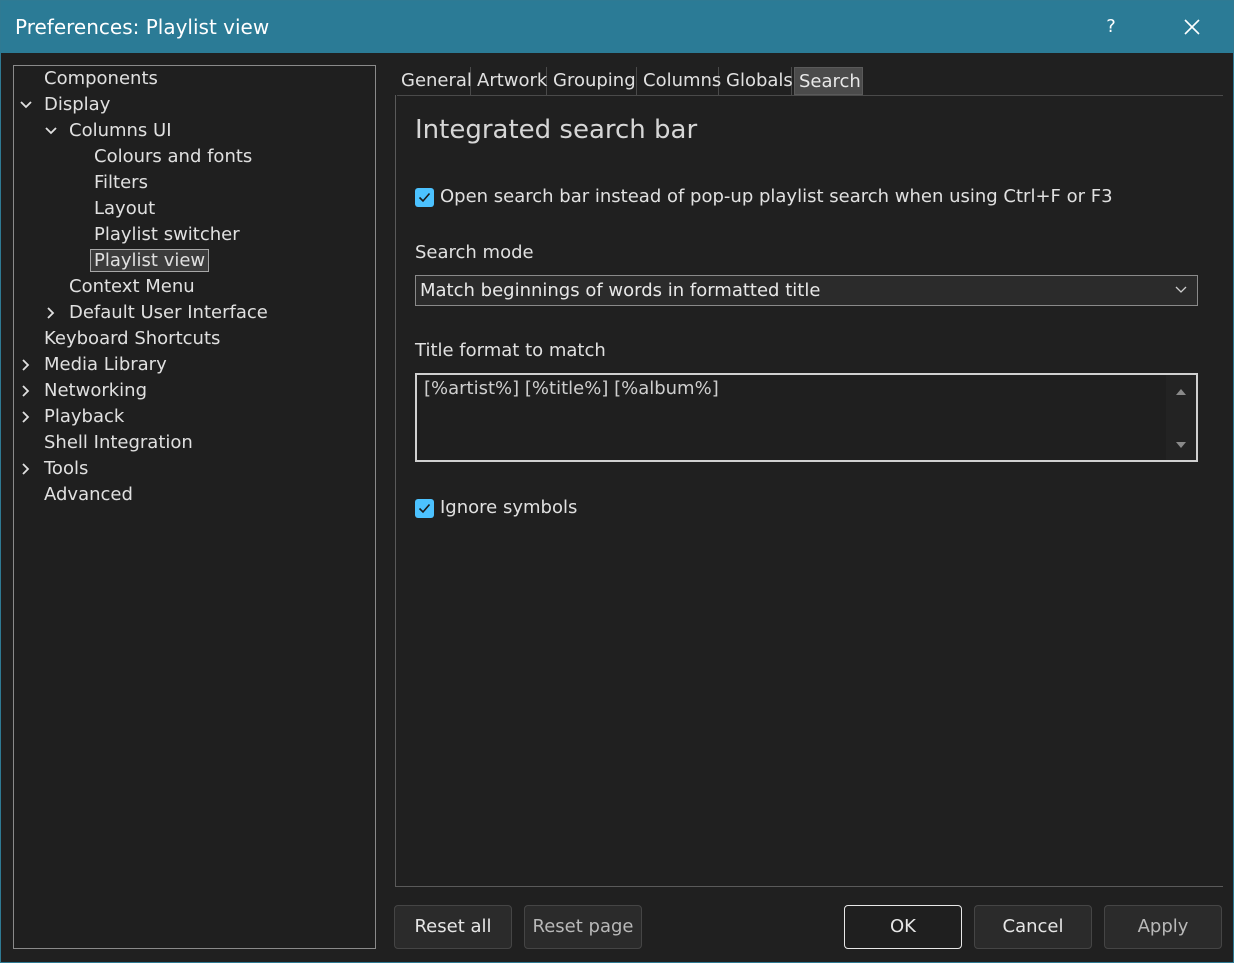 This screenshot has height=963, width=1234. What do you see at coordinates (806, 417) in the screenshot?
I see `title-format-input: [%artist%] [%title%] [%album%]` at bounding box center [806, 417].